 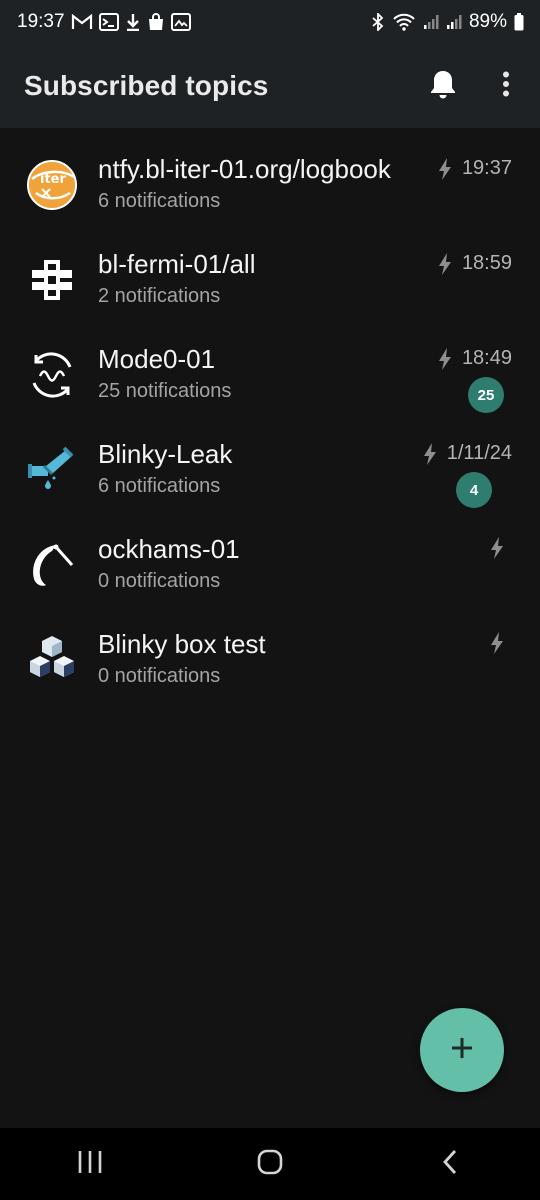 I want to click on topic-notification-count: 25 notifications, so click(x=165, y=391).